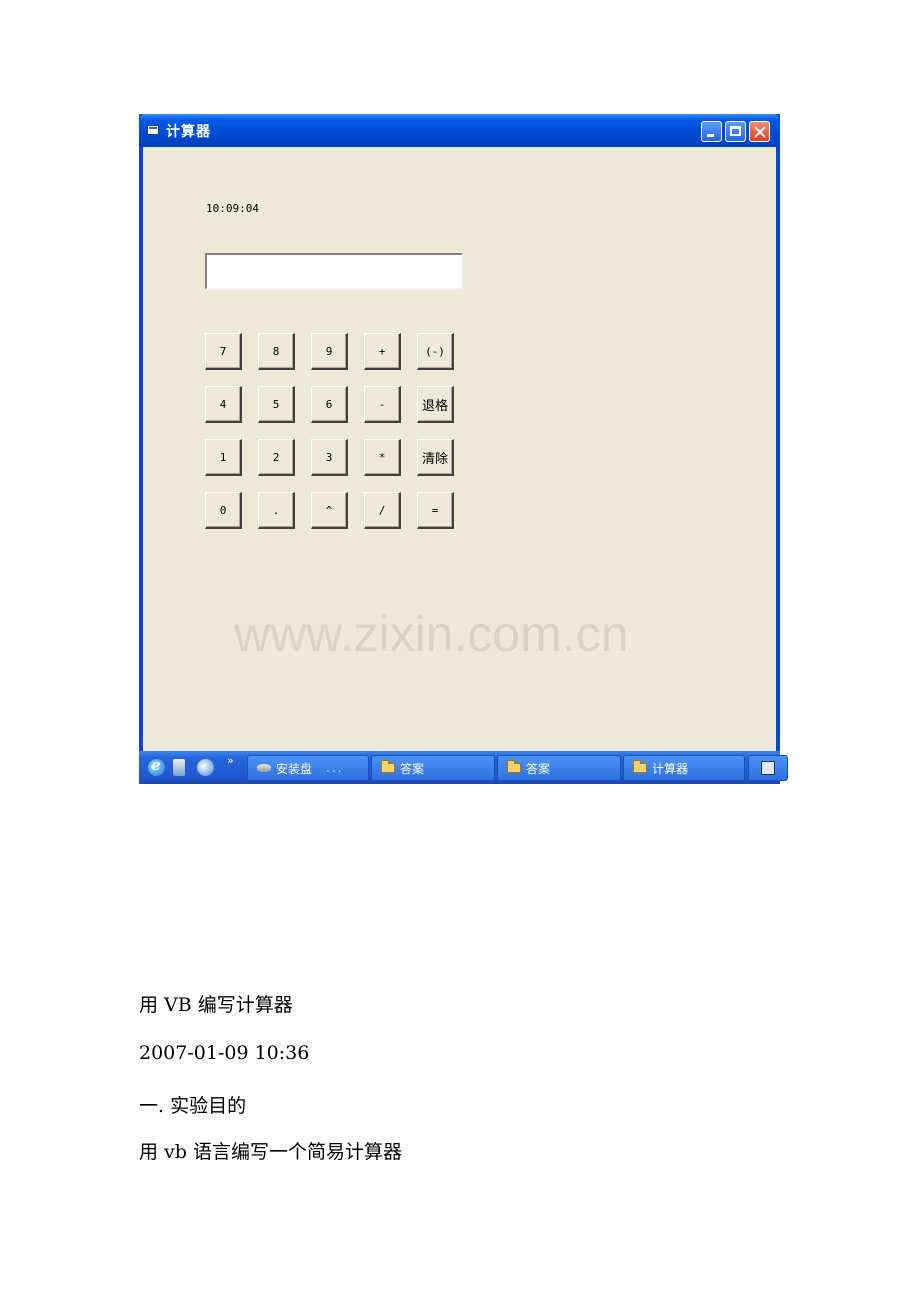 The image size is (920, 1302). I want to click on app-icon, so click(768, 768).